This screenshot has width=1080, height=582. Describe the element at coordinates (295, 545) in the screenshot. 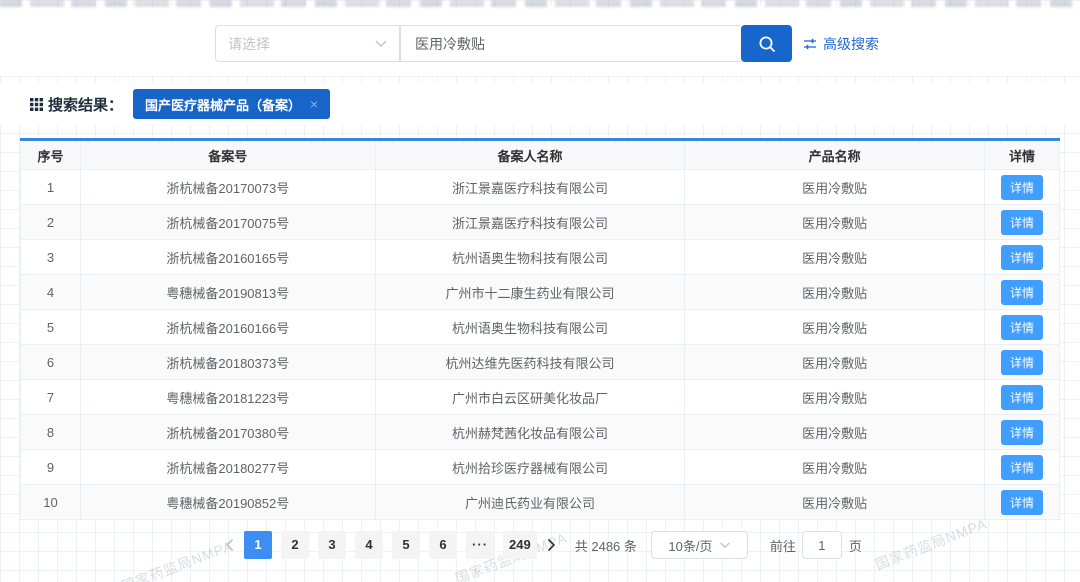

I see `page-button: 2` at that location.